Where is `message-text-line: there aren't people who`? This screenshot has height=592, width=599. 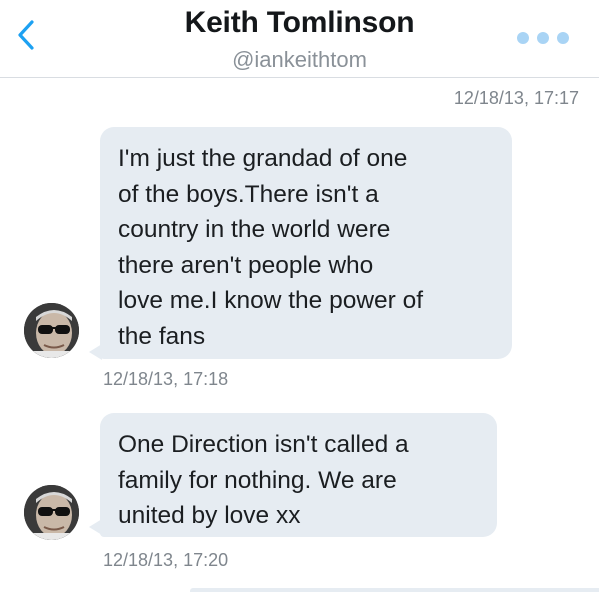
message-text-line: there aren't people who is located at coordinates (246, 265).